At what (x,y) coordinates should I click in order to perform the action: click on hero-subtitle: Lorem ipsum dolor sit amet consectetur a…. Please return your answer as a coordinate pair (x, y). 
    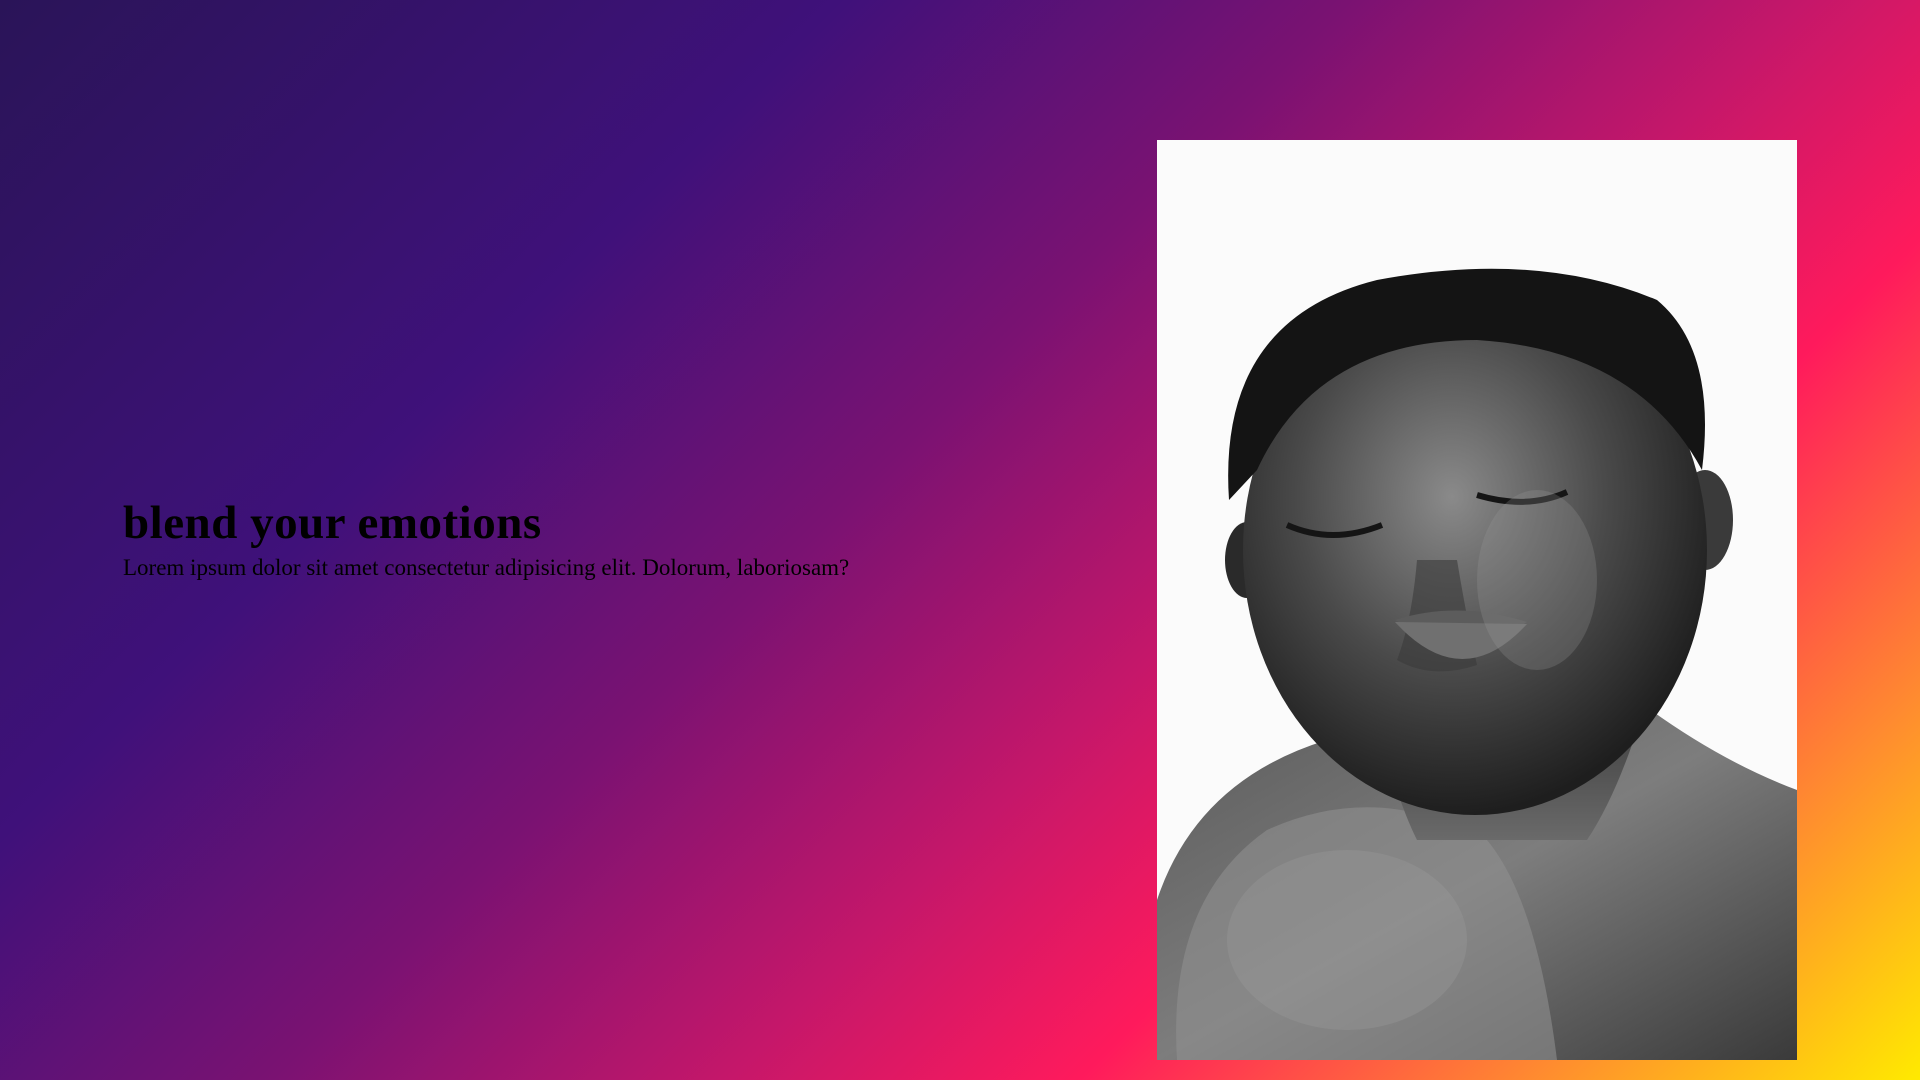
    Looking at the image, I should click on (486, 567).